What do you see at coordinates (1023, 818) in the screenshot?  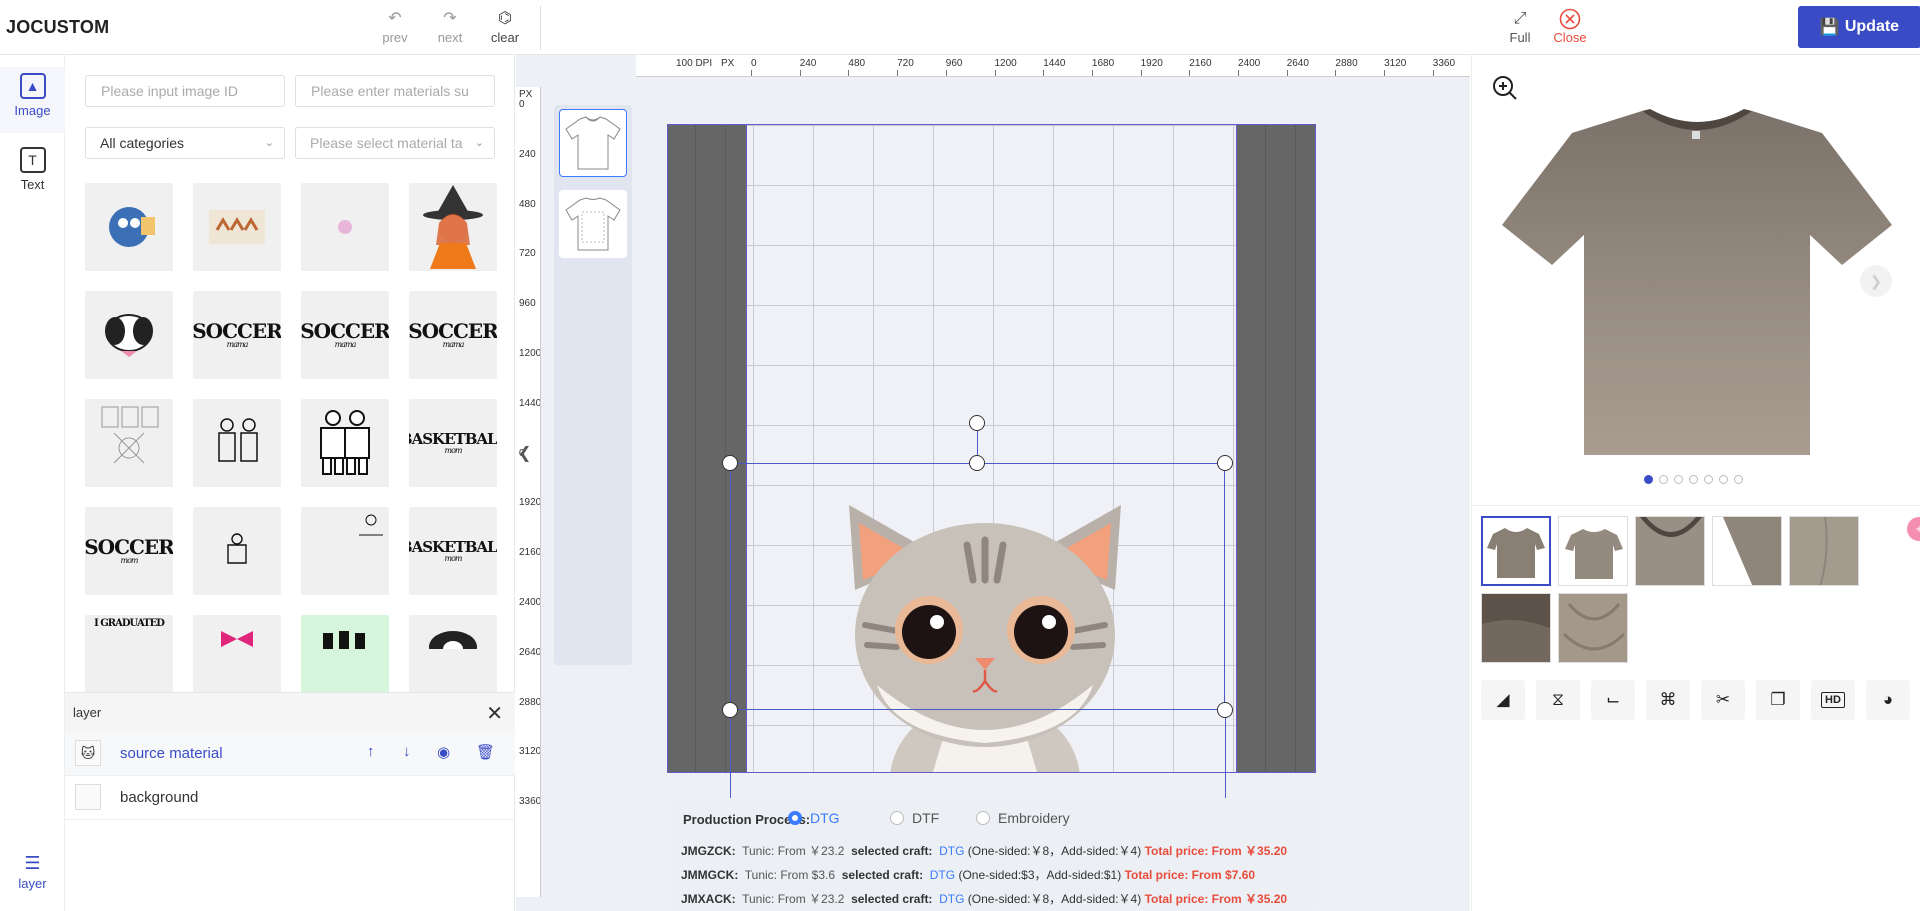 I see `radio-embroidery: Embroidery` at bounding box center [1023, 818].